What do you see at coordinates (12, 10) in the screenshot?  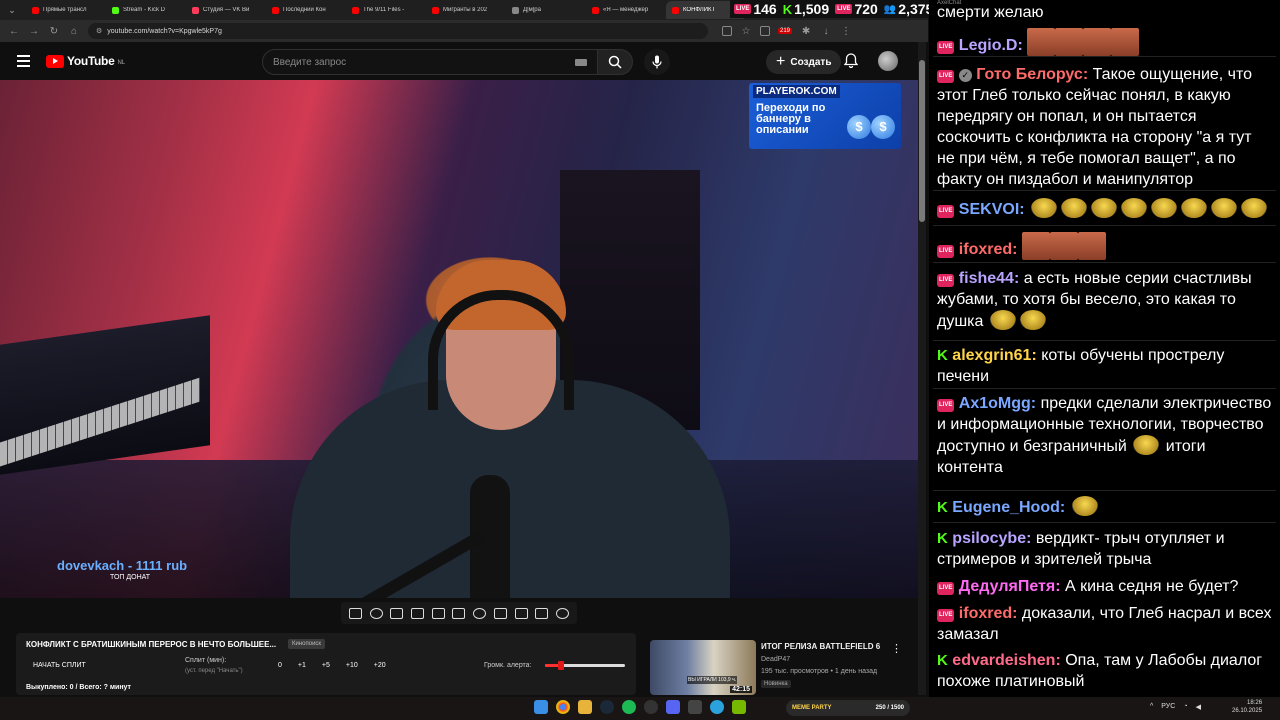 I see `tab-search-icon: ⌄` at bounding box center [12, 10].